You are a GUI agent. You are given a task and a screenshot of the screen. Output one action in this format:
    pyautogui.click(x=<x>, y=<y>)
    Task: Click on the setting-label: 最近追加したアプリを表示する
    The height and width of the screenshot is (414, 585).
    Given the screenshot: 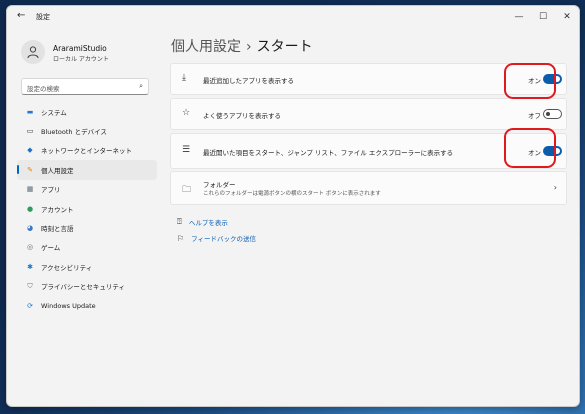 What is the action you would take?
    pyautogui.click(x=248, y=81)
    